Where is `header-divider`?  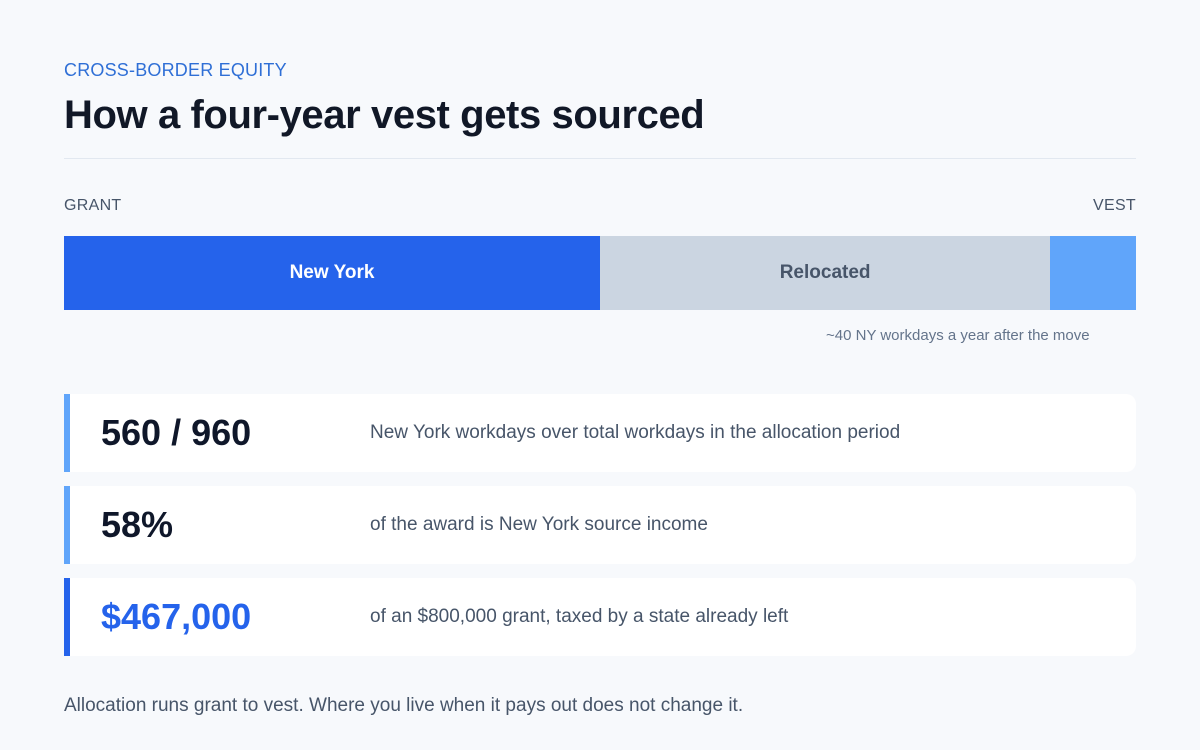
header-divider is located at coordinates (600, 158).